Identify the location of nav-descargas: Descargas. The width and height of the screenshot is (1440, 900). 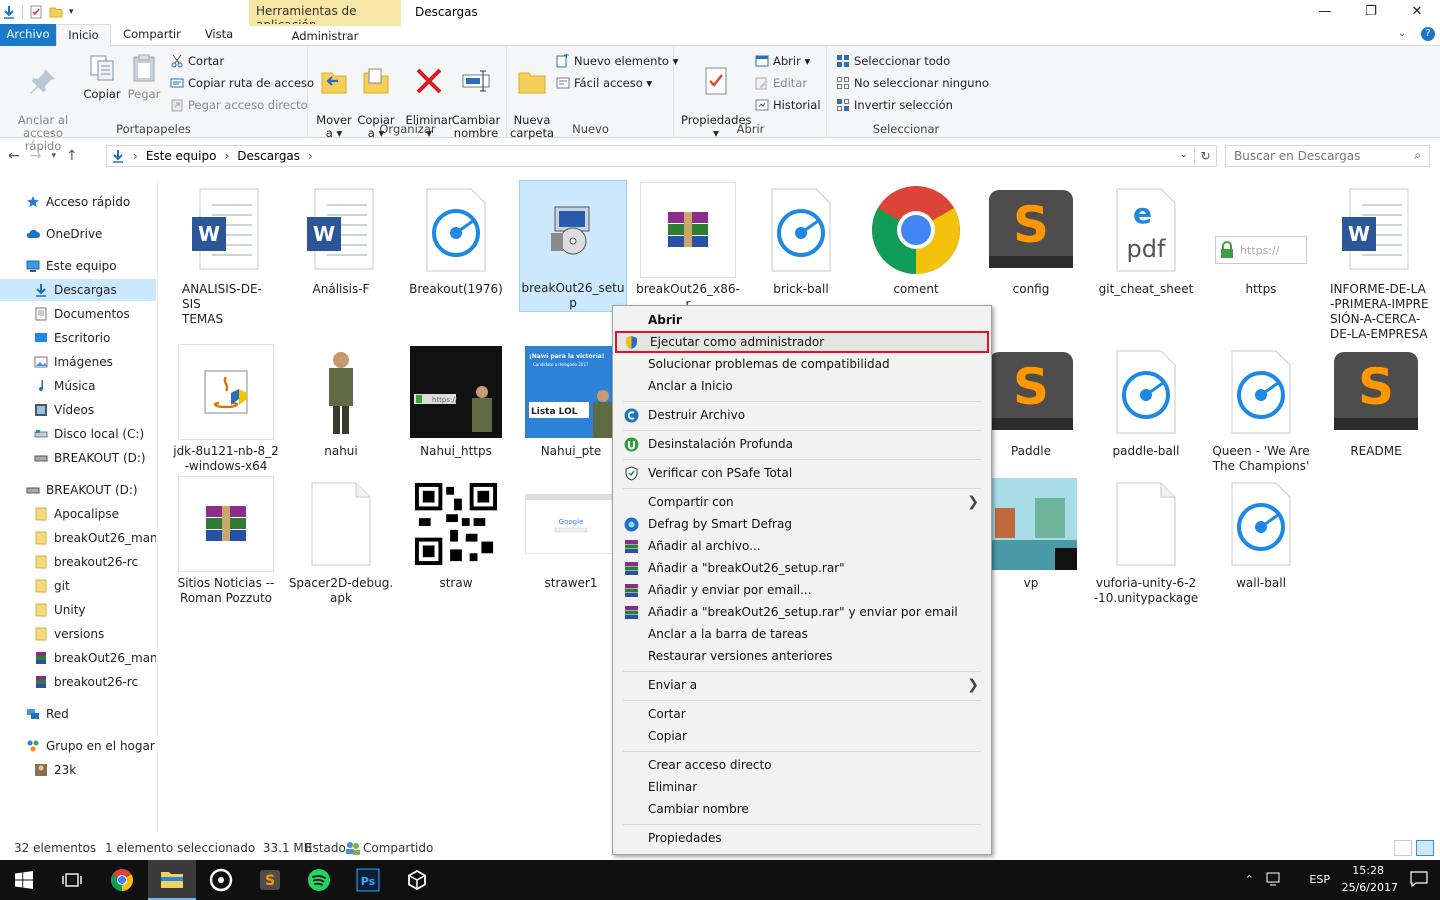
(78, 290).